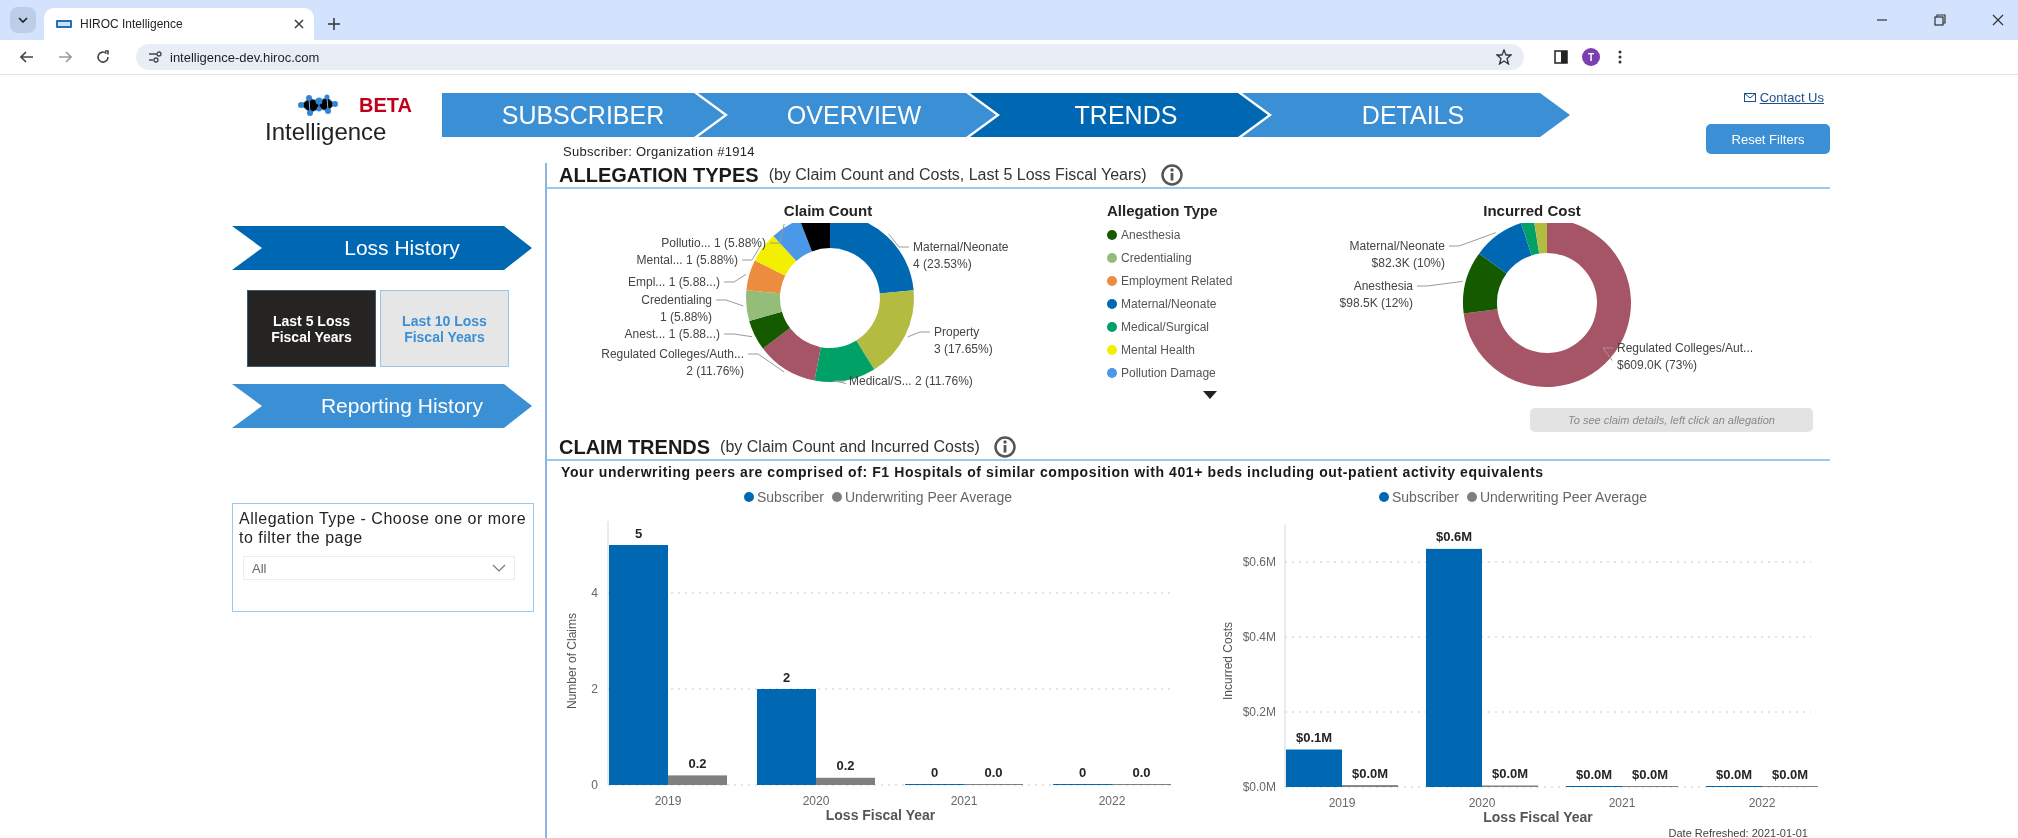  Describe the element at coordinates (673, 282) in the screenshot. I see `data-label: Empl... 1 (5.88...)` at that location.